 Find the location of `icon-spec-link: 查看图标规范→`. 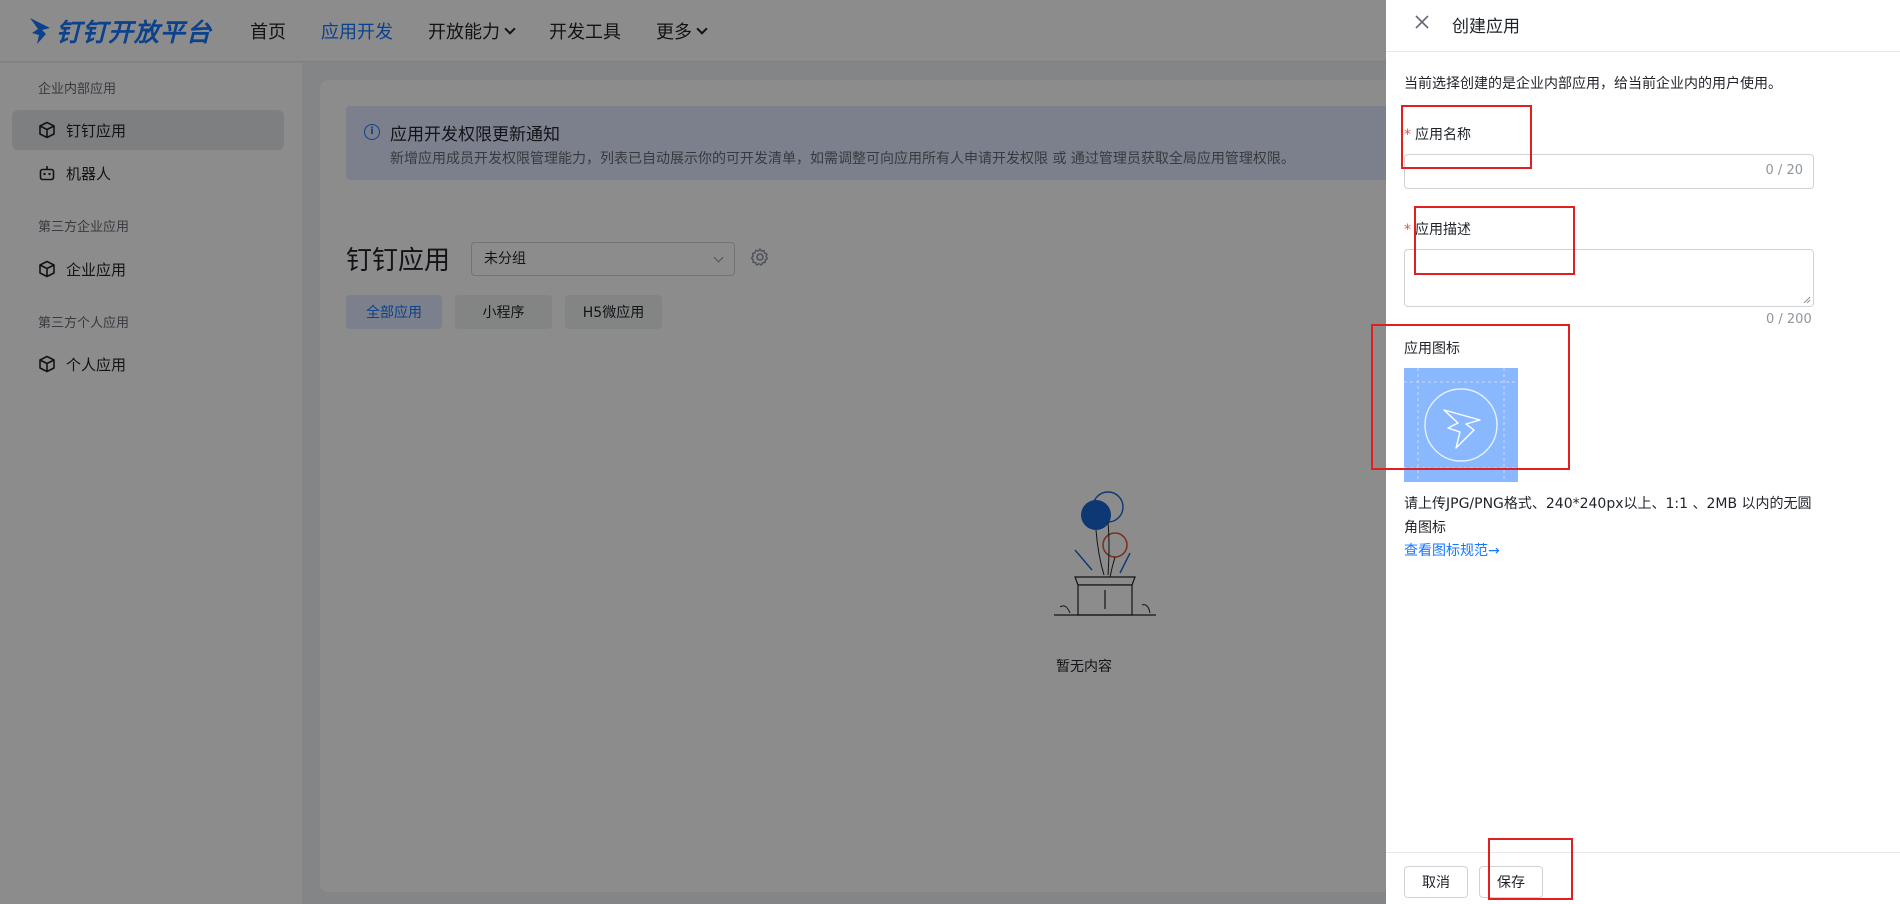

icon-spec-link: 查看图标规范→ is located at coordinates (1452, 550).